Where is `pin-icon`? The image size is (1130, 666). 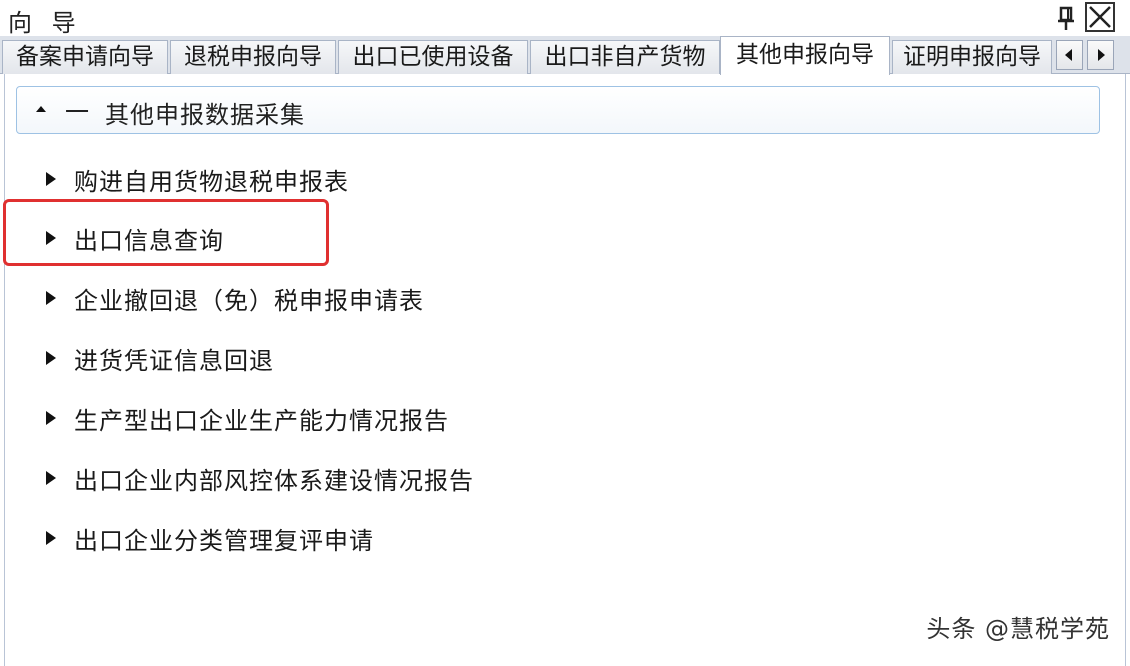 pin-icon is located at coordinates (1066, 18).